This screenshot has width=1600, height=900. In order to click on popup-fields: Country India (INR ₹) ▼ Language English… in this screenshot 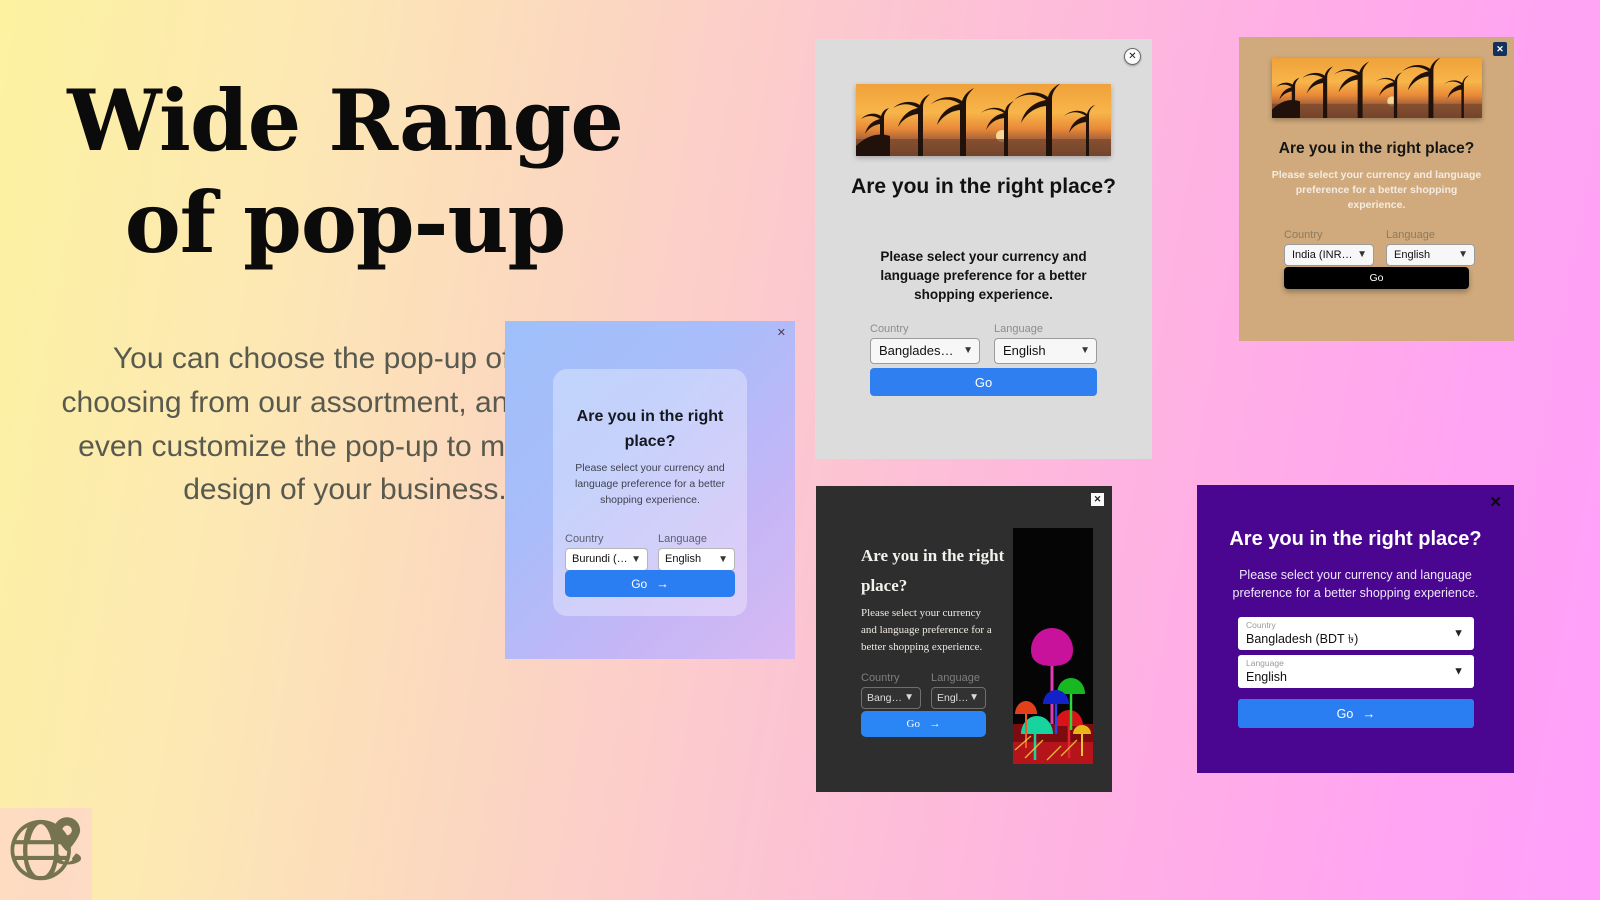, I will do `click(1379, 250)`.